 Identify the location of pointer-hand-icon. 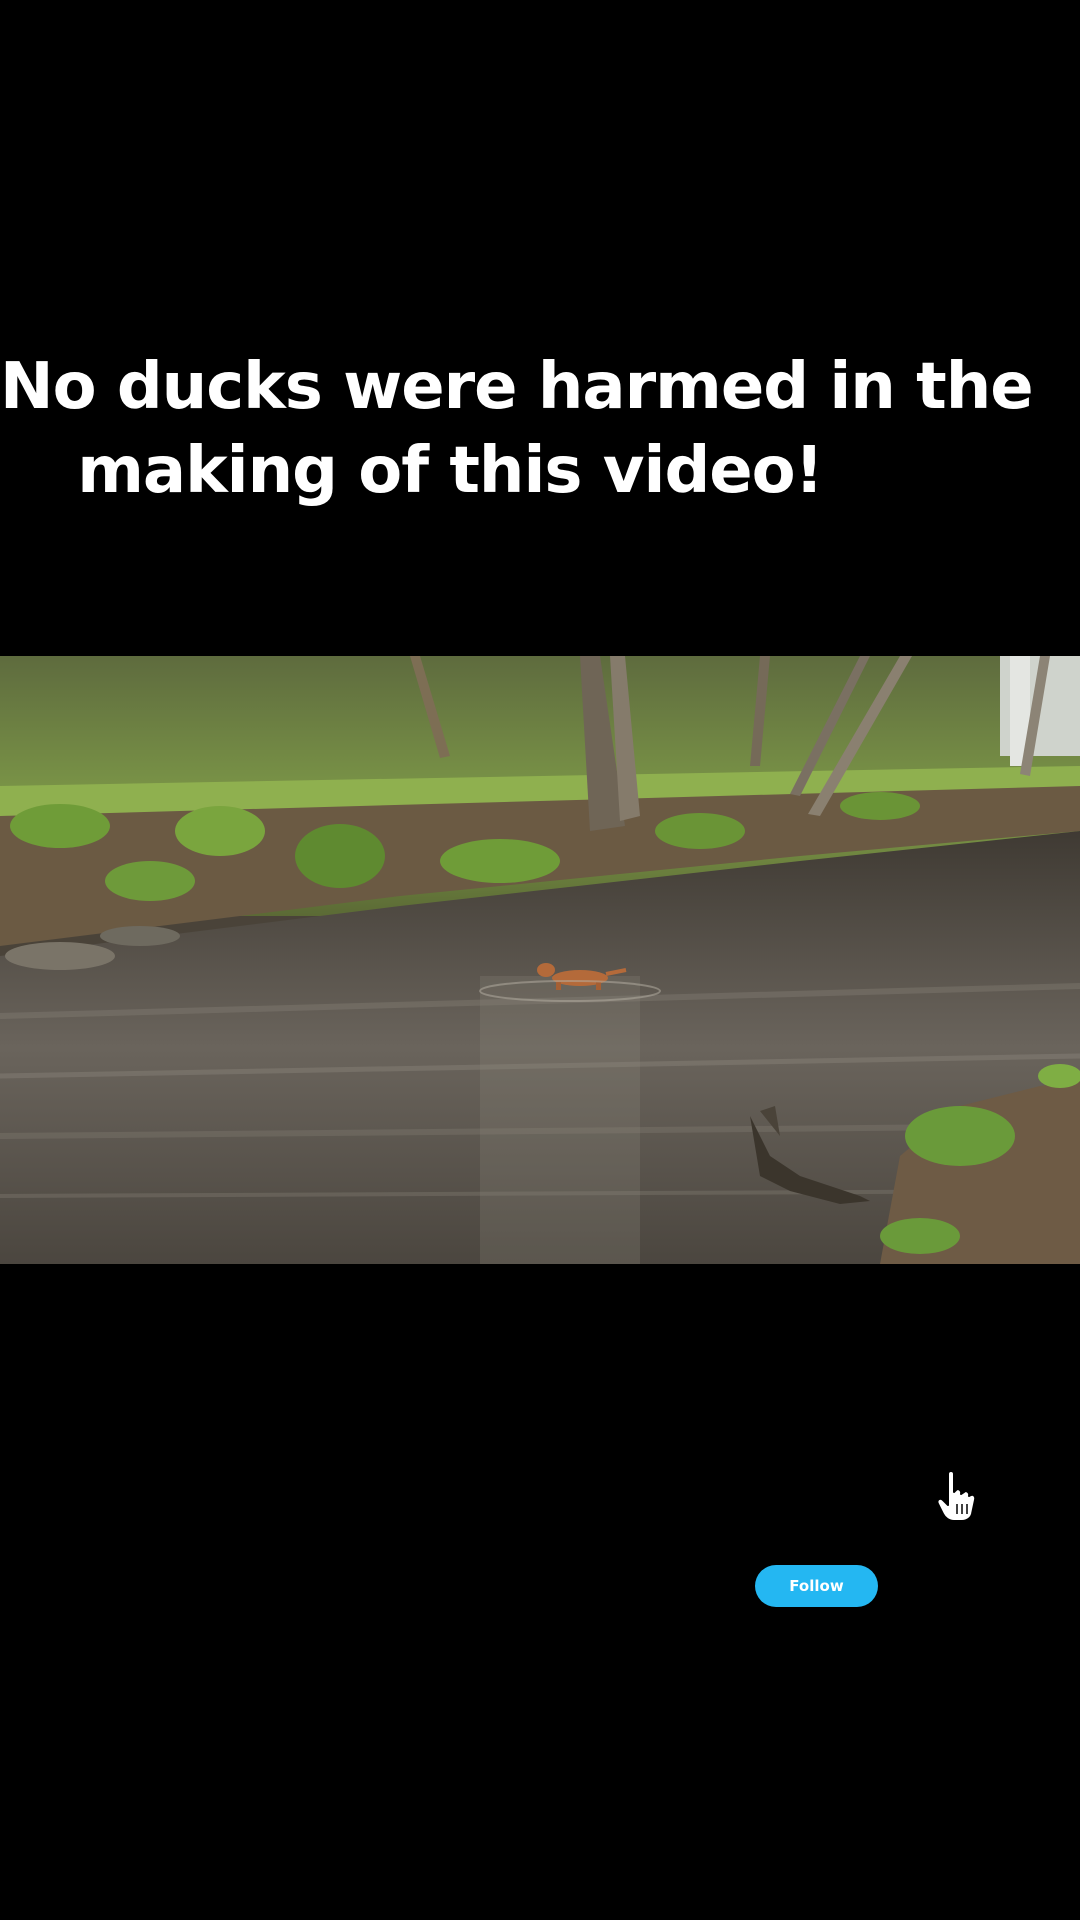
(956, 1496).